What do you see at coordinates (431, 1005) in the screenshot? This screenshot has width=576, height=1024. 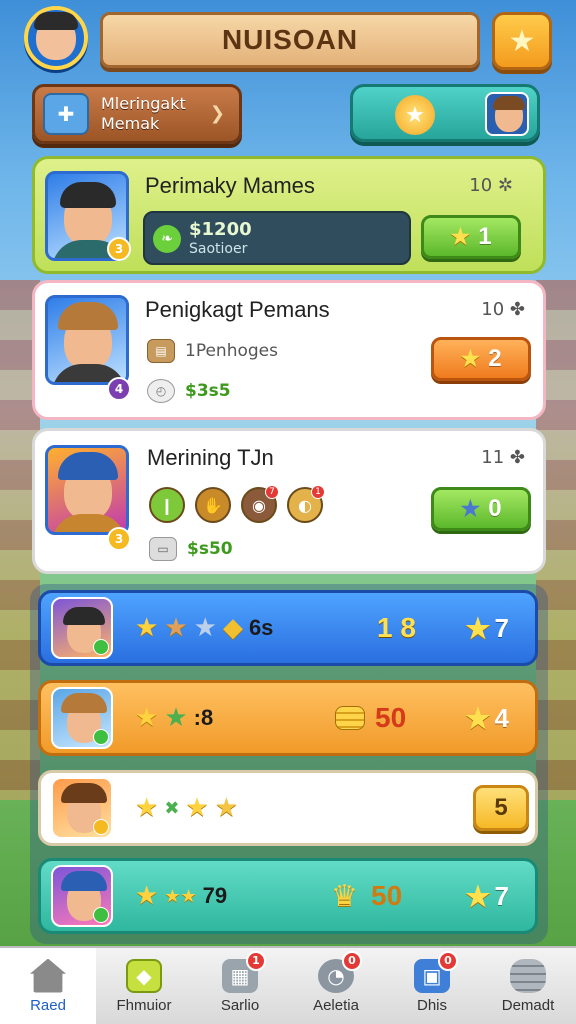 I see `nav-label: Dhis` at bounding box center [431, 1005].